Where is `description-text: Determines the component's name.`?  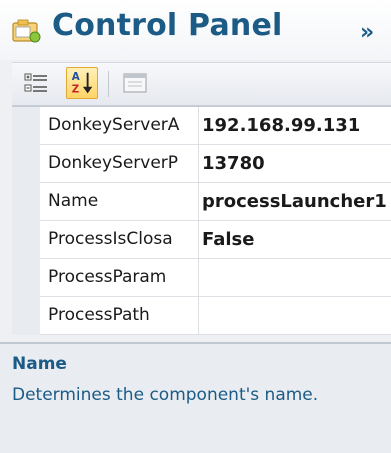
description-text: Determines the component's name. is located at coordinates (165, 395).